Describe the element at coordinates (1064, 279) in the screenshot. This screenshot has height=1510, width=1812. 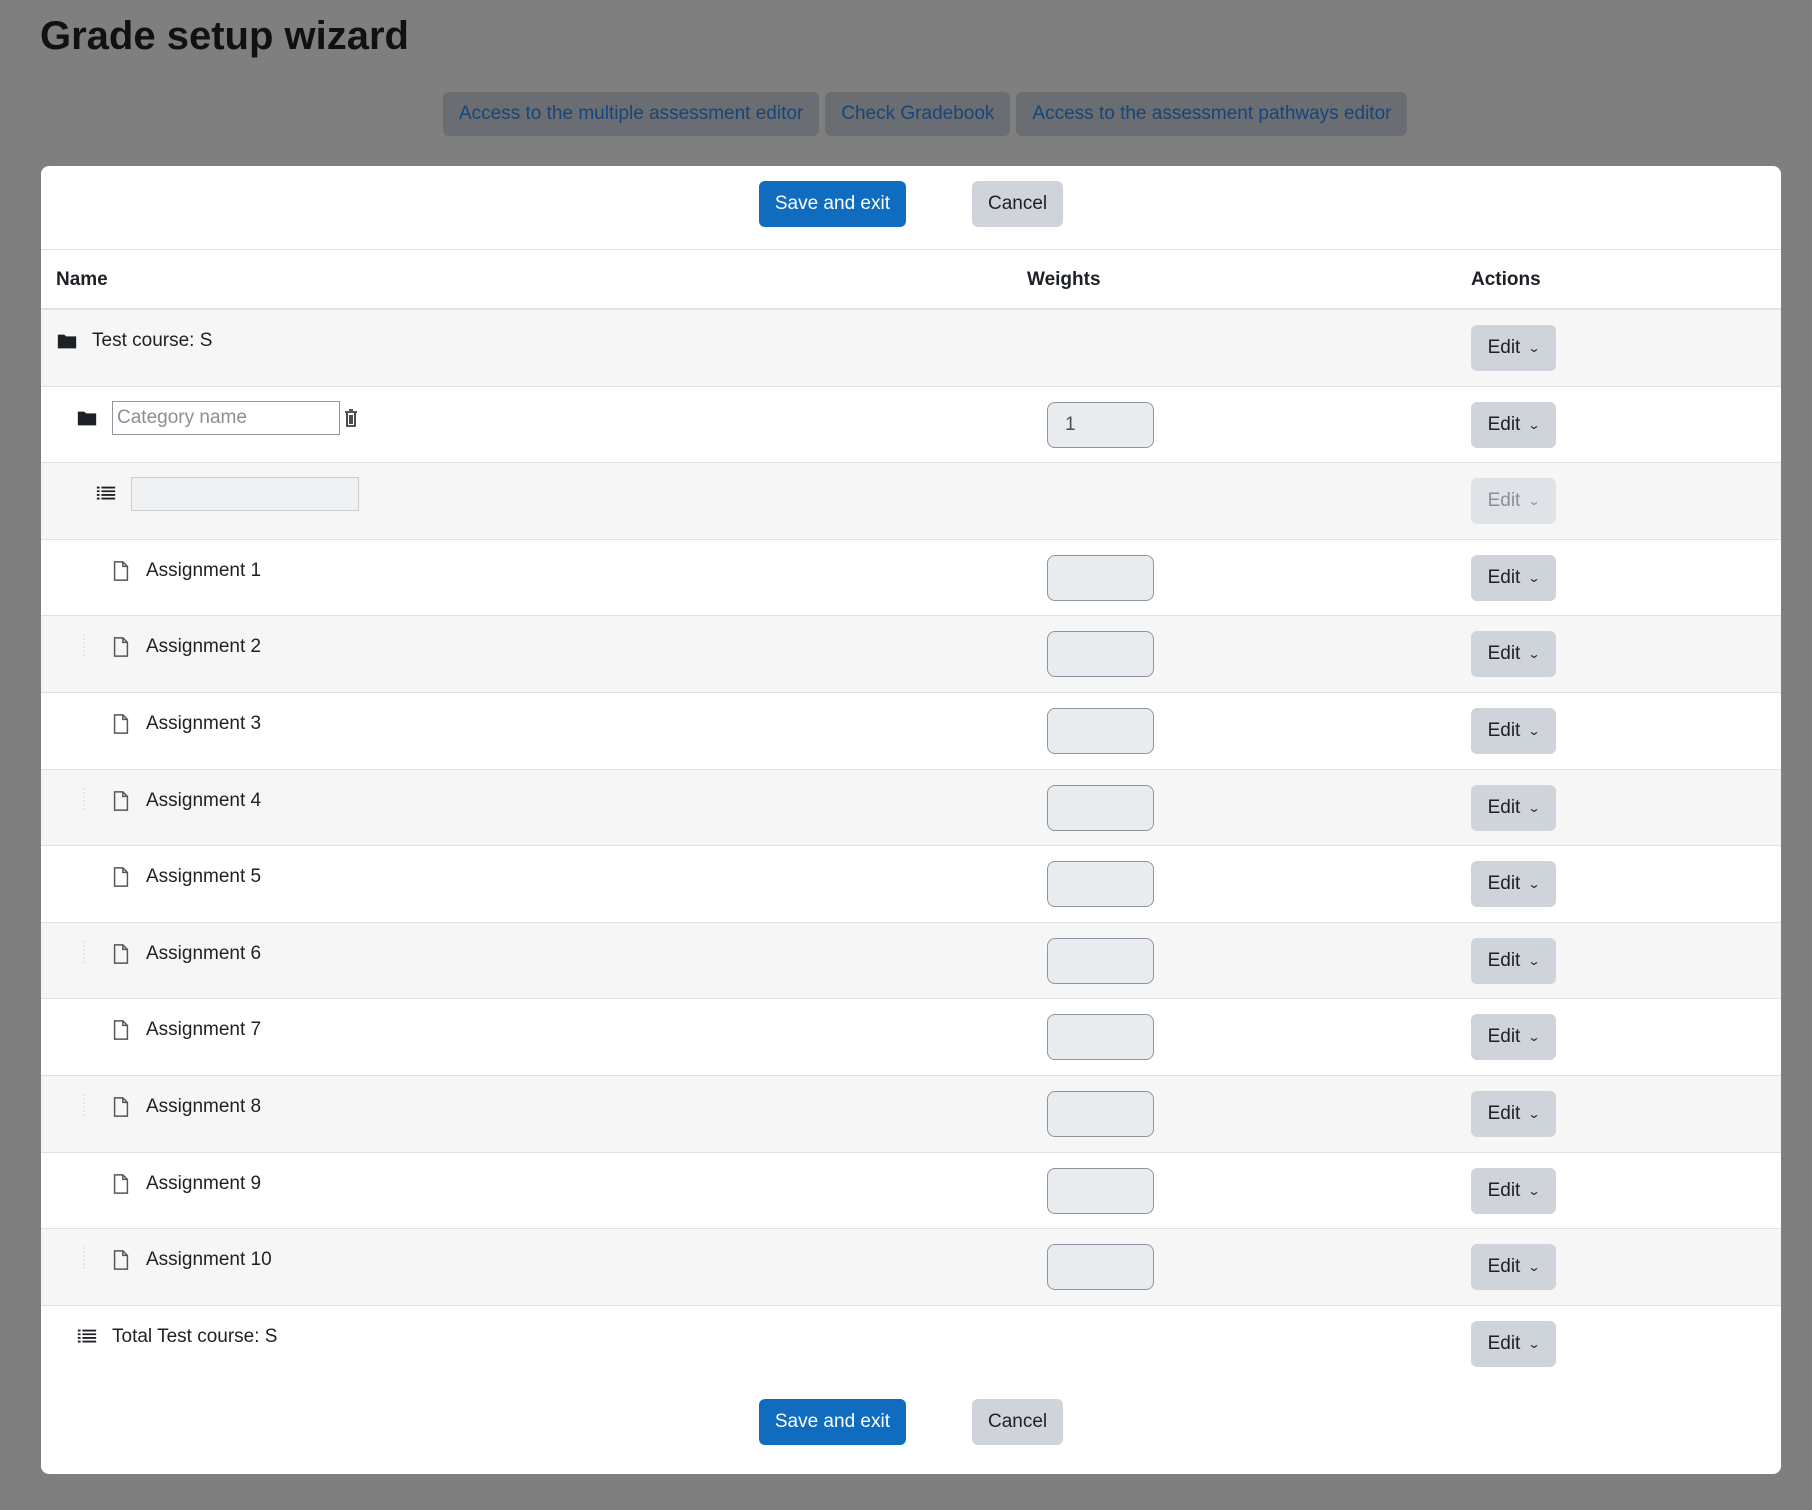
I see `weights-column-header: Weights` at that location.